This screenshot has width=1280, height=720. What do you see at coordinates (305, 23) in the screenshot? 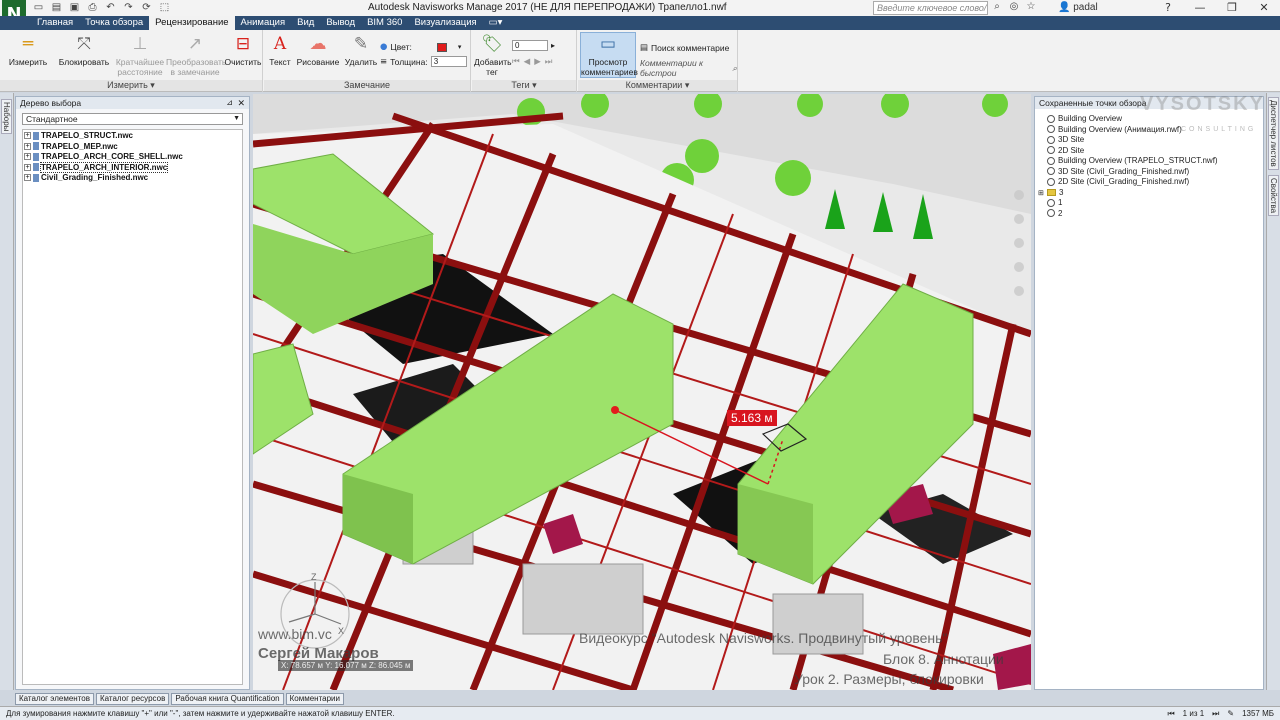
I see `tab-view: Вид` at bounding box center [305, 23].